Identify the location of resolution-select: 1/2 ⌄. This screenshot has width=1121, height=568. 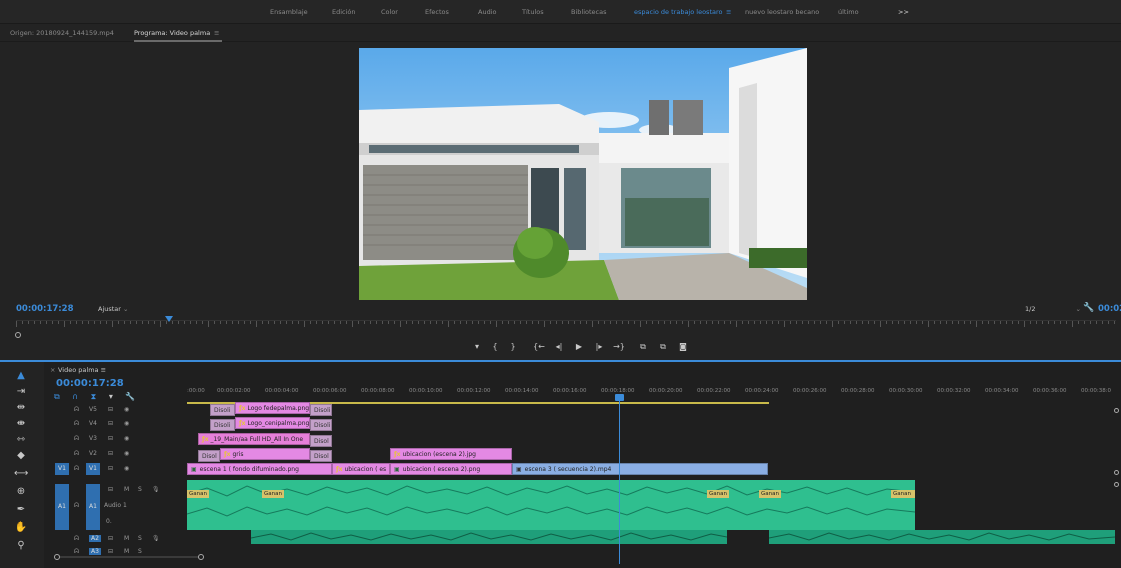
(1053, 309).